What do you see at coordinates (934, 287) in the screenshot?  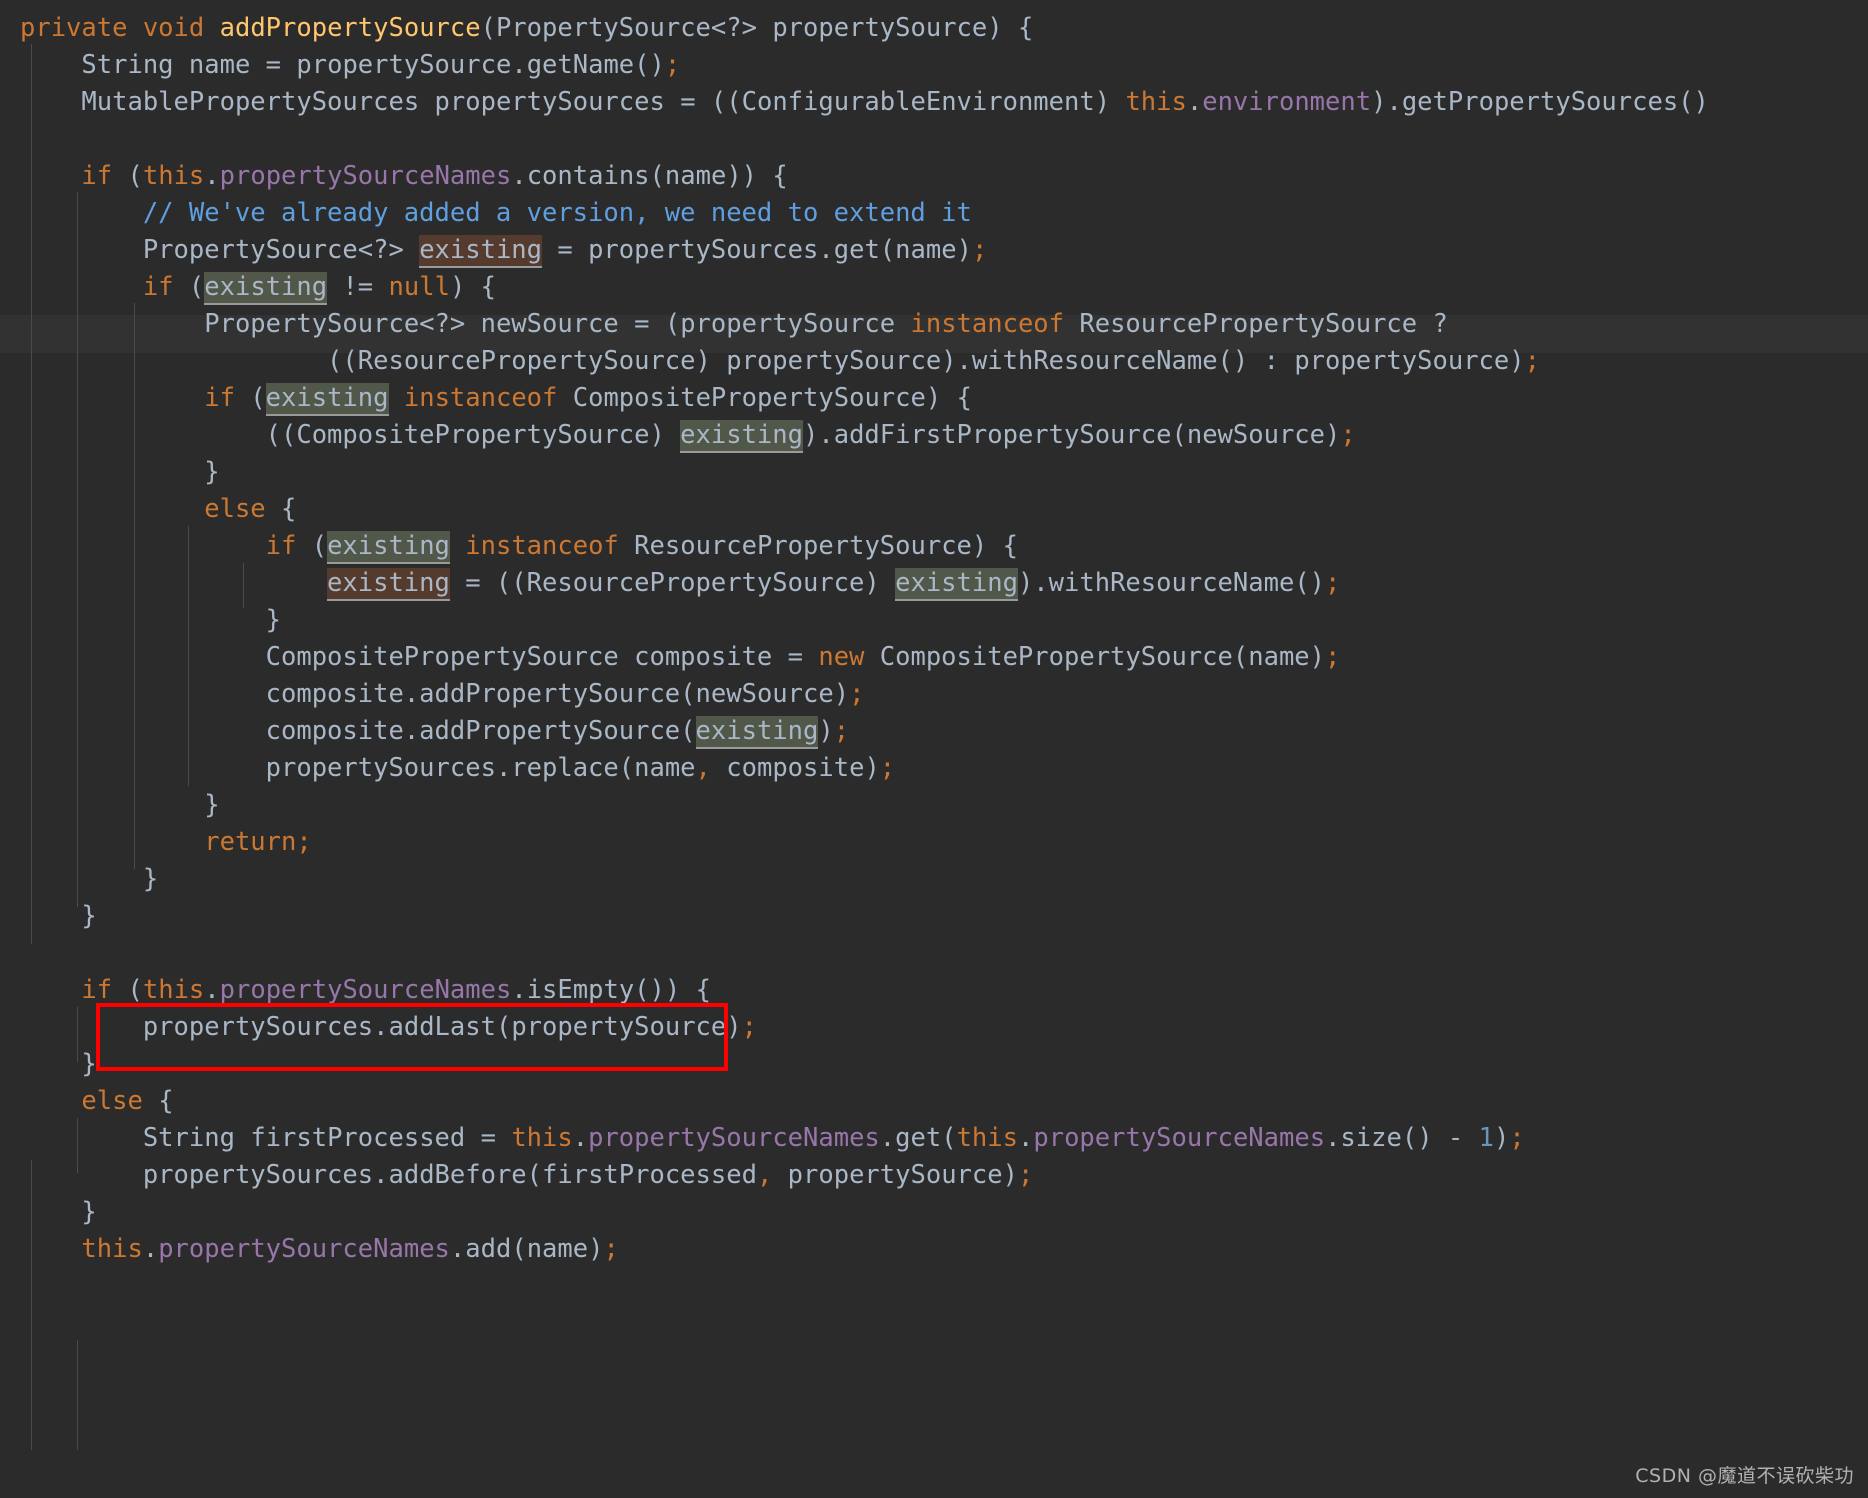 I see `code-line: if (existing != null) {` at bounding box center [934, 287].